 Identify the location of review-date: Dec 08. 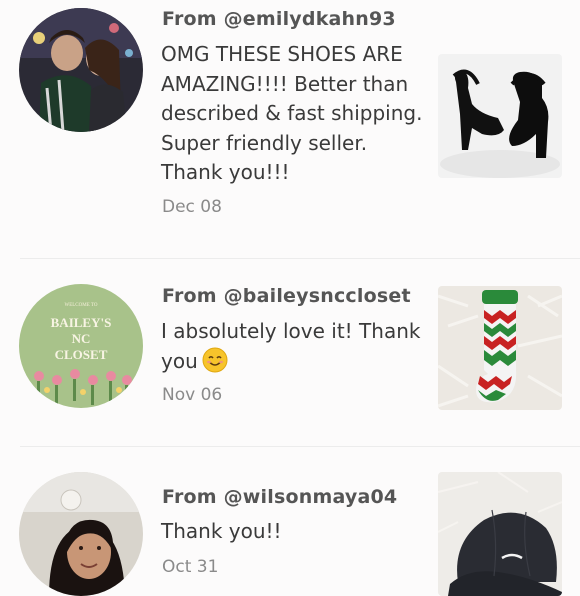
(192, 207).